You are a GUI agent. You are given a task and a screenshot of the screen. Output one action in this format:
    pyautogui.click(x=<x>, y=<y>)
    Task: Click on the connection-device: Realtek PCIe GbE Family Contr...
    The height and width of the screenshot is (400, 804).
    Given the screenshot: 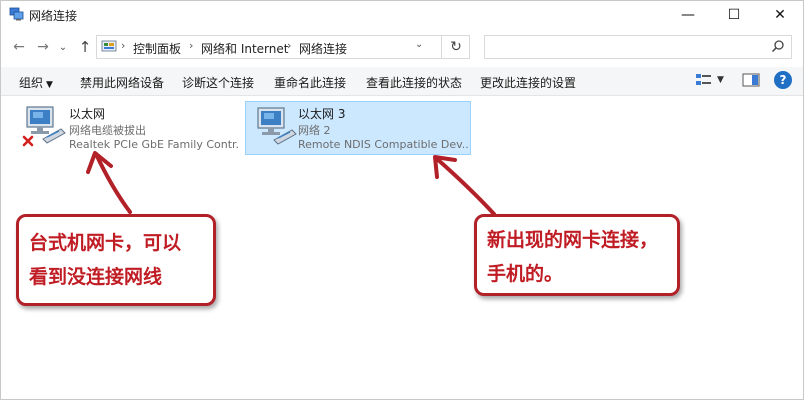 What is the action you would take?
    pyautogui.click(x=154, y=144)
    